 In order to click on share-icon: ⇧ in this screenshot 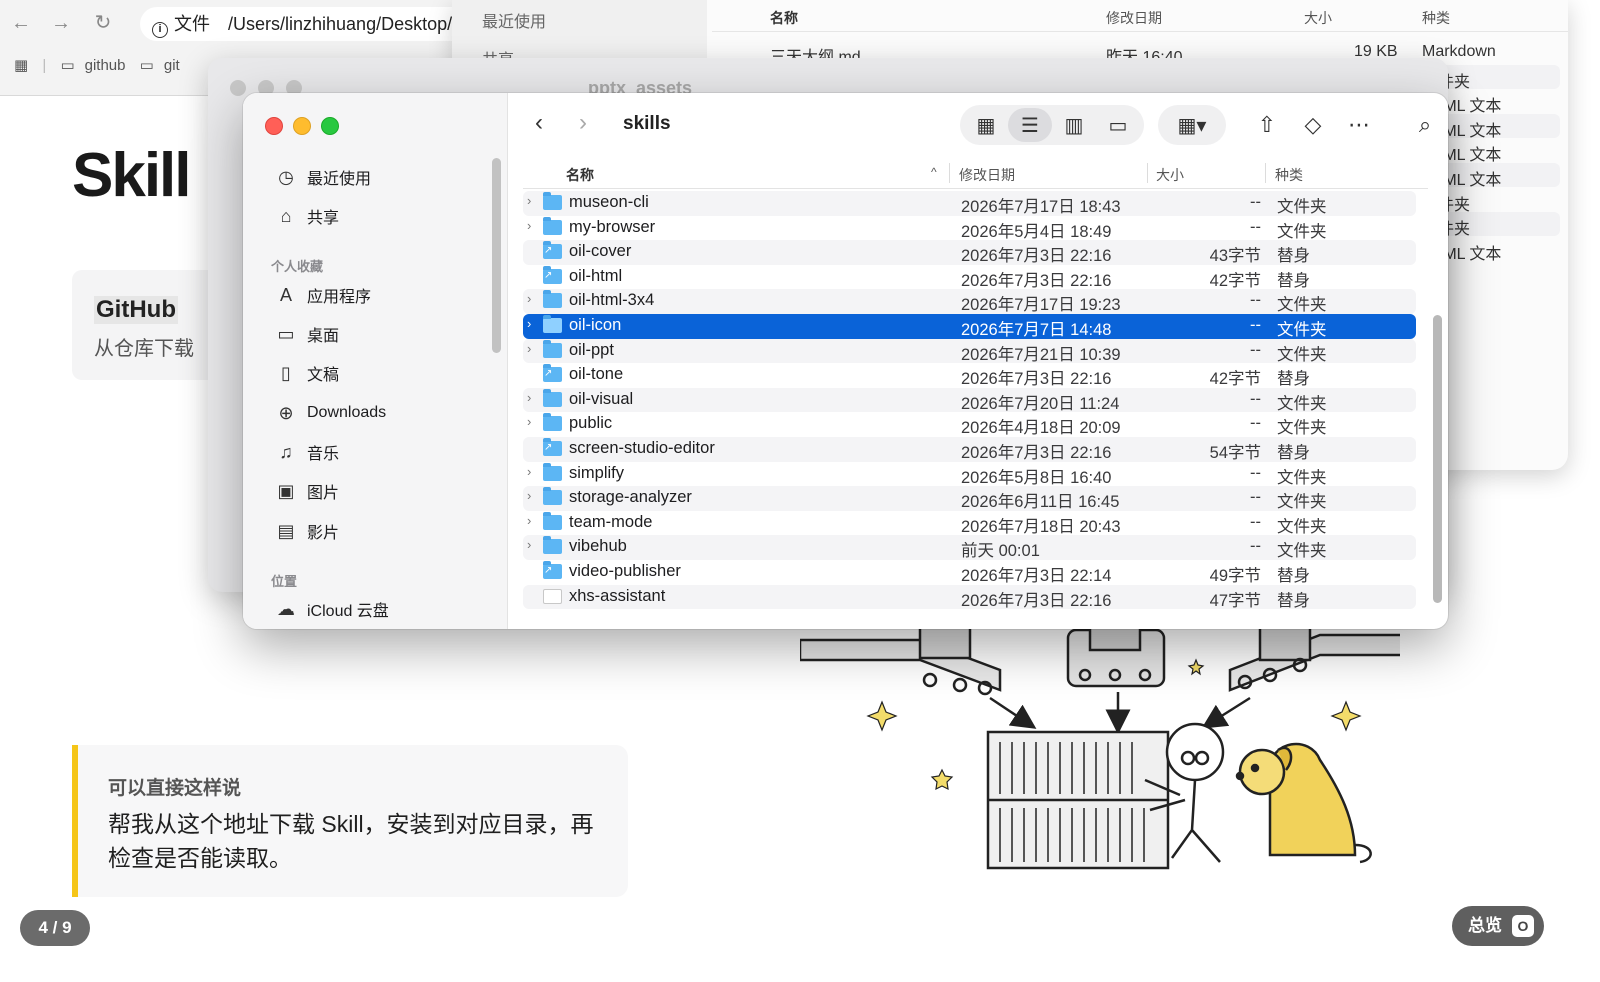, I will do `click(1267, 125)`.